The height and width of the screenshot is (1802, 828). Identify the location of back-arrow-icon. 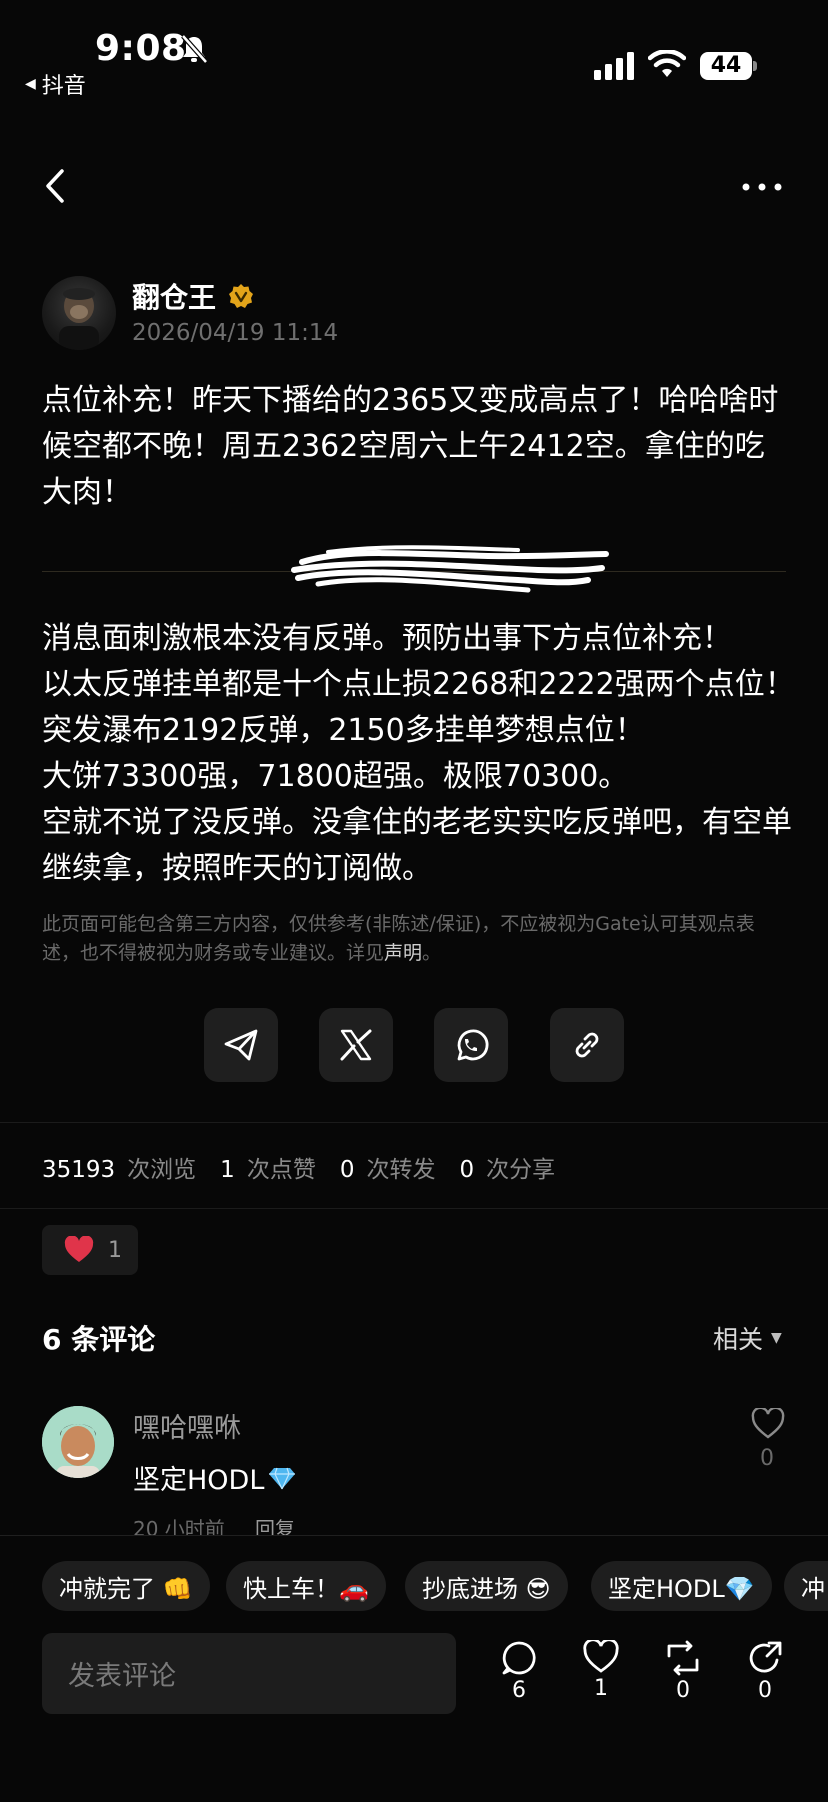
(55, 186).